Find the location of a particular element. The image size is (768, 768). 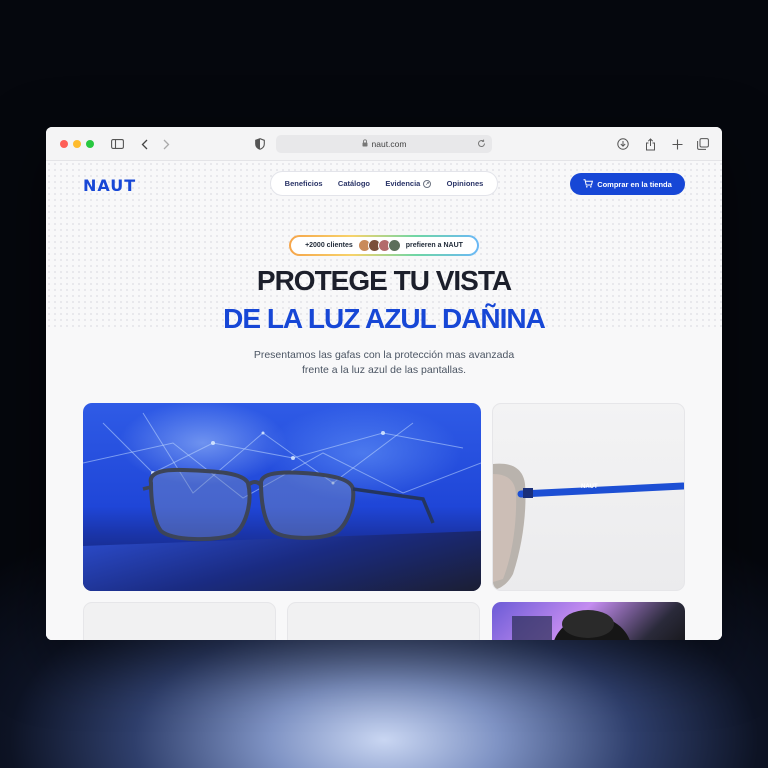

lock-icon is located at coordinates (365, 144).